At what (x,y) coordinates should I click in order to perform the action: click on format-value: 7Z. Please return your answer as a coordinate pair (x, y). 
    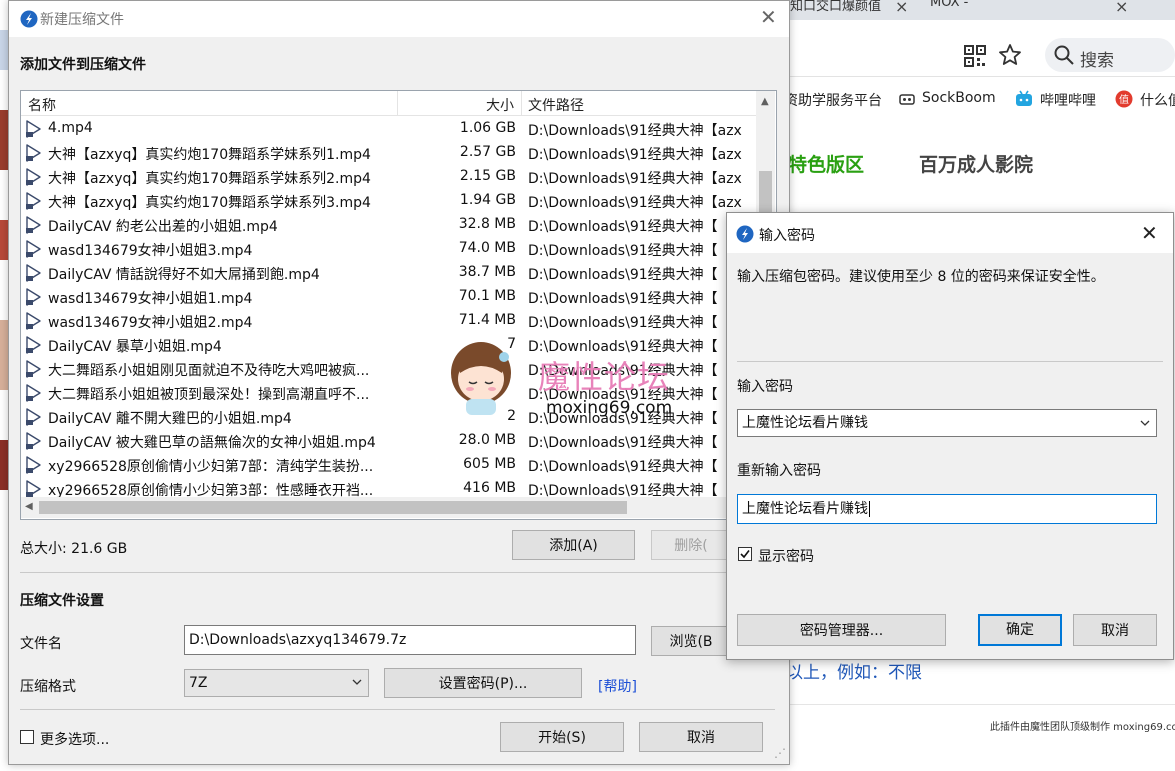
    Looking at the image, I should click on (198, 683).